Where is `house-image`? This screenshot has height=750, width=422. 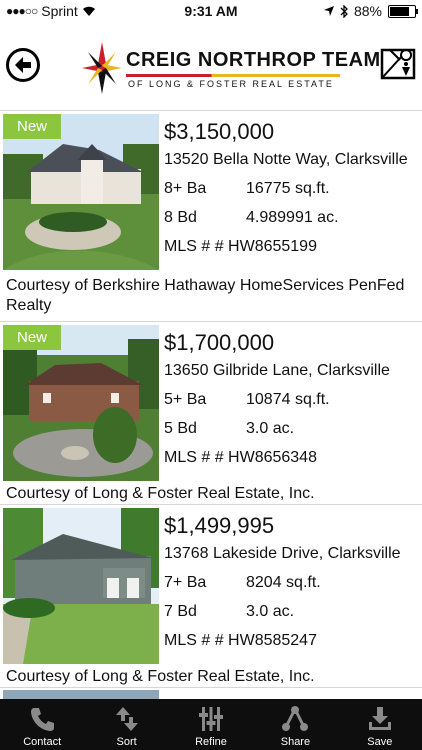 house-image is located at coordinates (81, 586).